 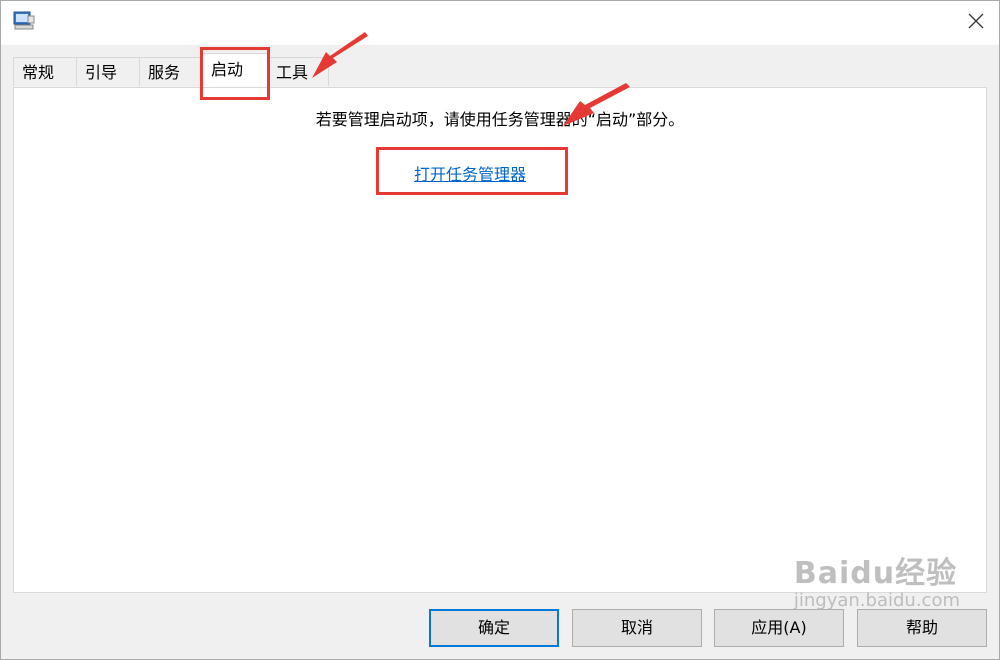 I want to click on annotation-arrows, so click(x=471, y=79).